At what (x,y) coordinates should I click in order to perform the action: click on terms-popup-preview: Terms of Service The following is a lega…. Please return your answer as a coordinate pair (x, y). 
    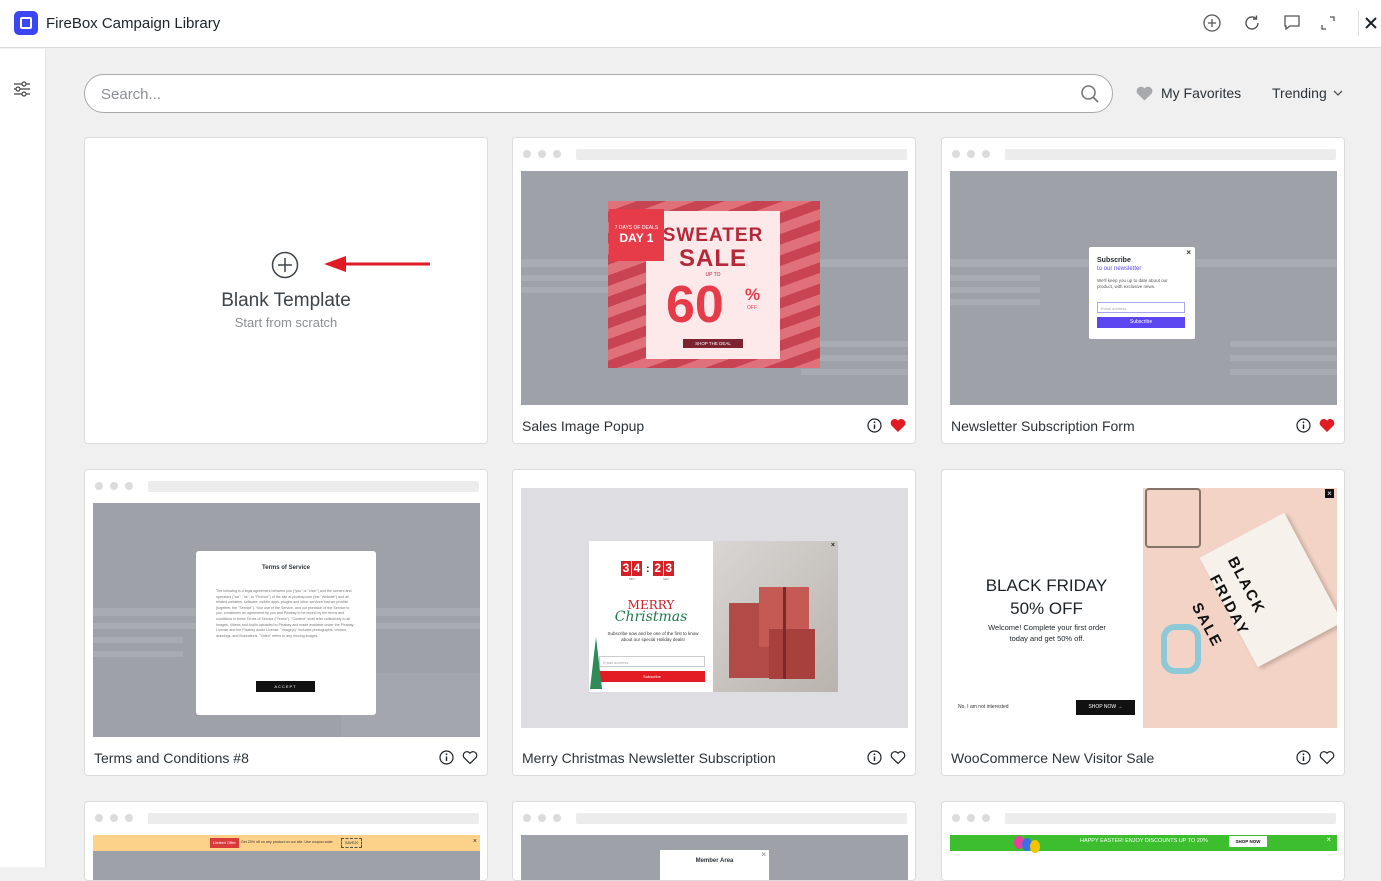
    Looking at the image, I should click on (286, 633).